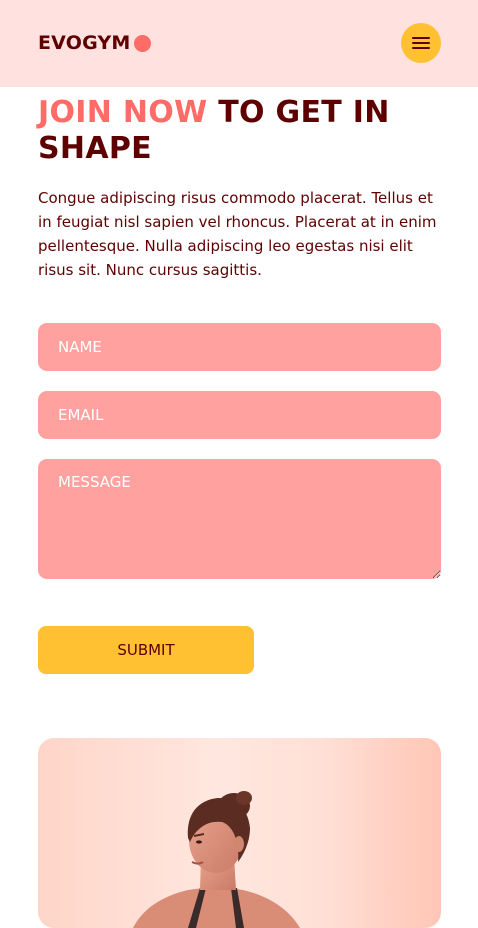 Image resolution: width=478 pixels, height=928 pixels. Describe the element at coordinates (239, 415) in the screenshot. I see `email-field` at that location.